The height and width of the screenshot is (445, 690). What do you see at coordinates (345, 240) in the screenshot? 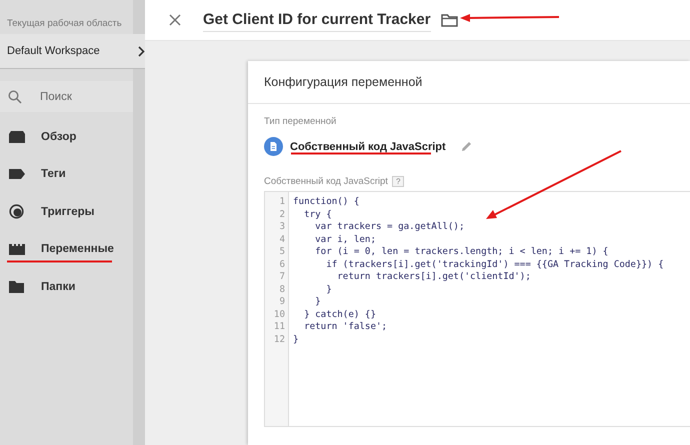
I see `code-line: var i, len;` at bounding box center [345, 240].